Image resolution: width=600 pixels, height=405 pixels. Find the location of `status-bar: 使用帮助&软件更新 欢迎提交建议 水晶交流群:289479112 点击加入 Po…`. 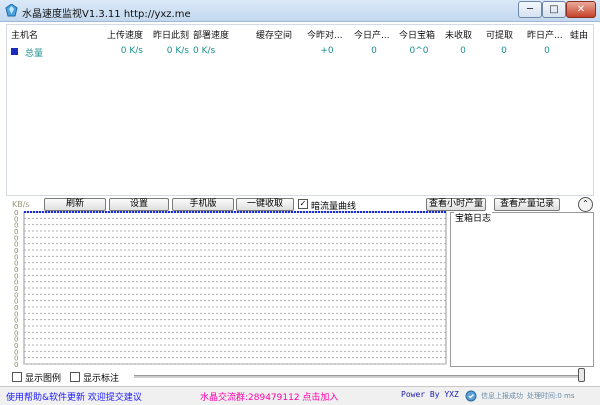

status-bar: 使用帮助&软件更新 欢迎提交建议 水晶交流群:289479112 点击加入 Po… is located at coordinates (300, 395).